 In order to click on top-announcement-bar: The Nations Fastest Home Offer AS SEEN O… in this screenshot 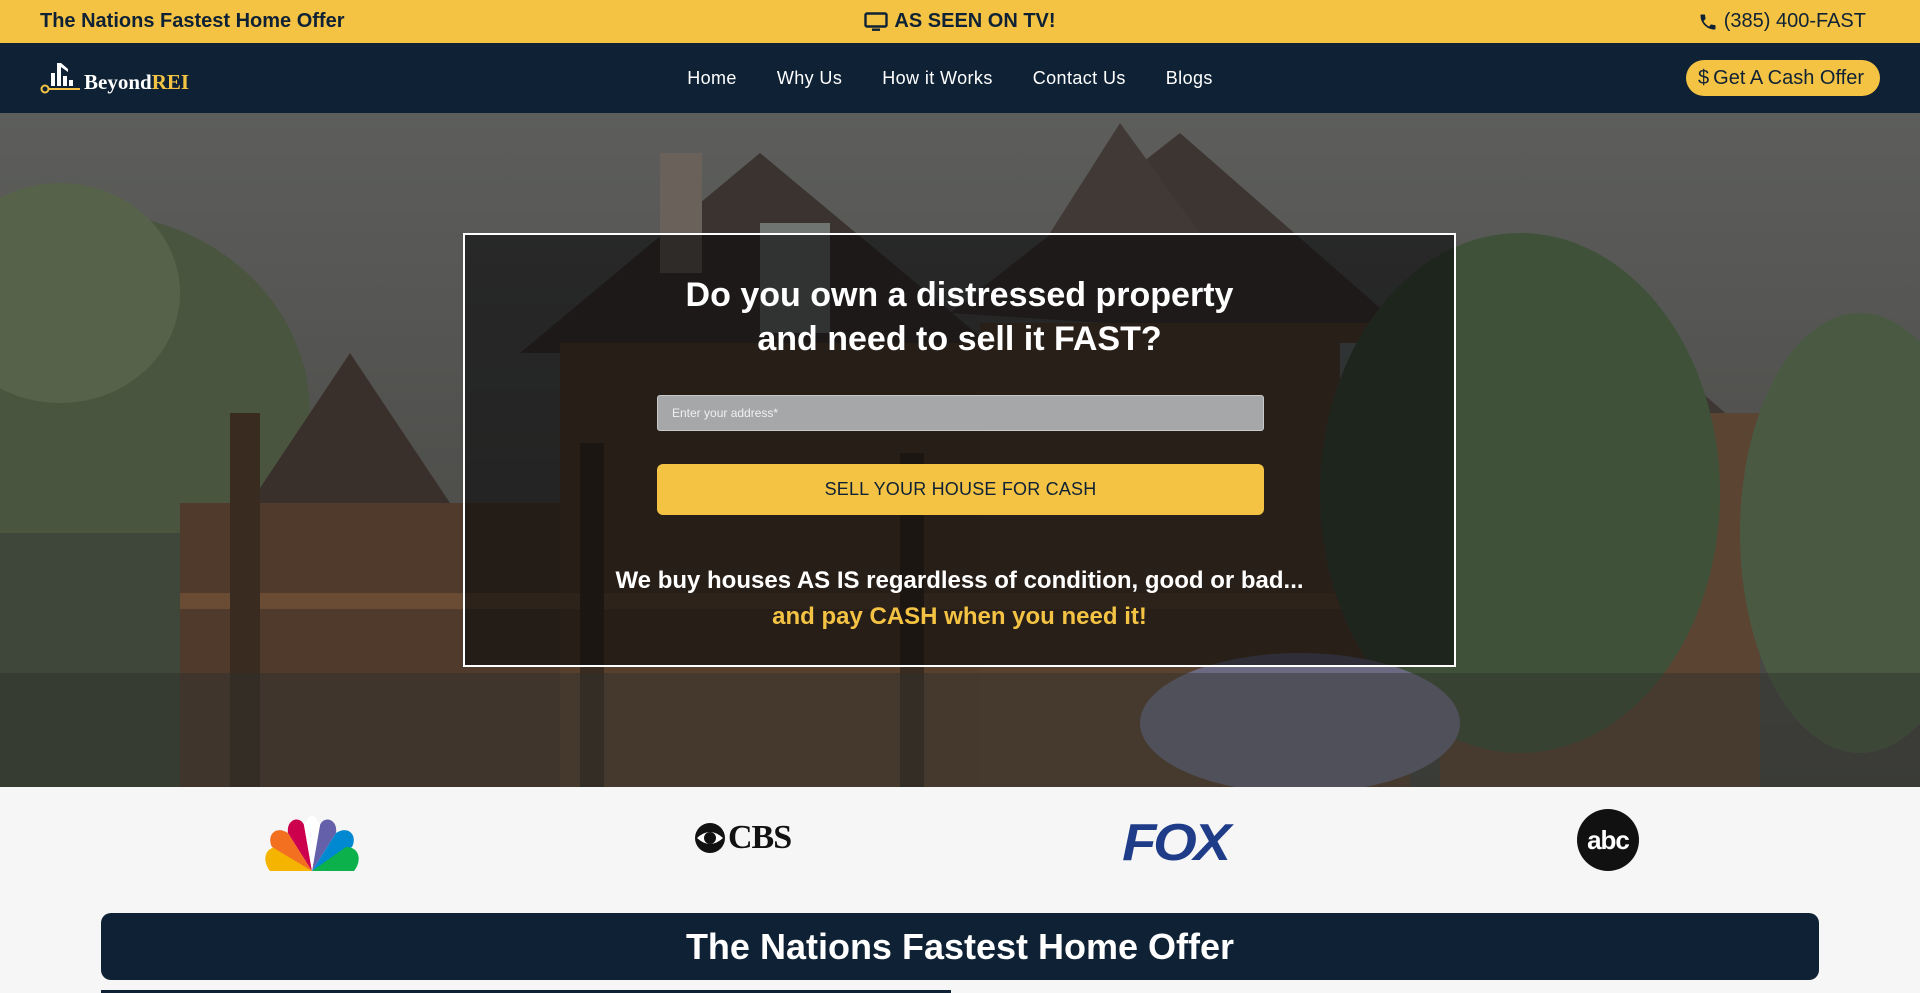, I will do `click(960, 21)`.